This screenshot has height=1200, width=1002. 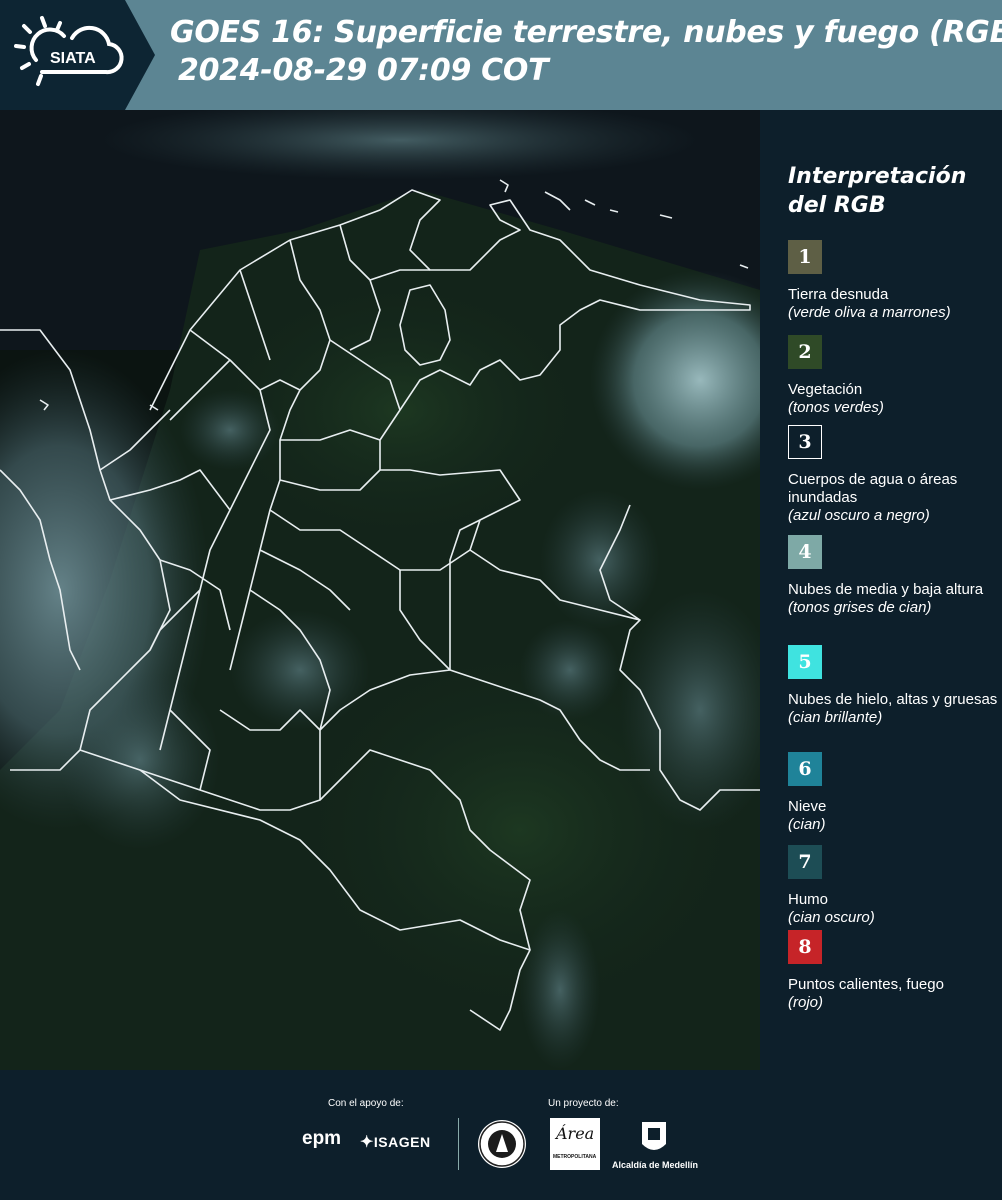 What do you see at coordinates (893, 376) in the screenshot?
I see `legend-item: 2 Vegetación (tonos verdes)` at bounding box center [893, 376].